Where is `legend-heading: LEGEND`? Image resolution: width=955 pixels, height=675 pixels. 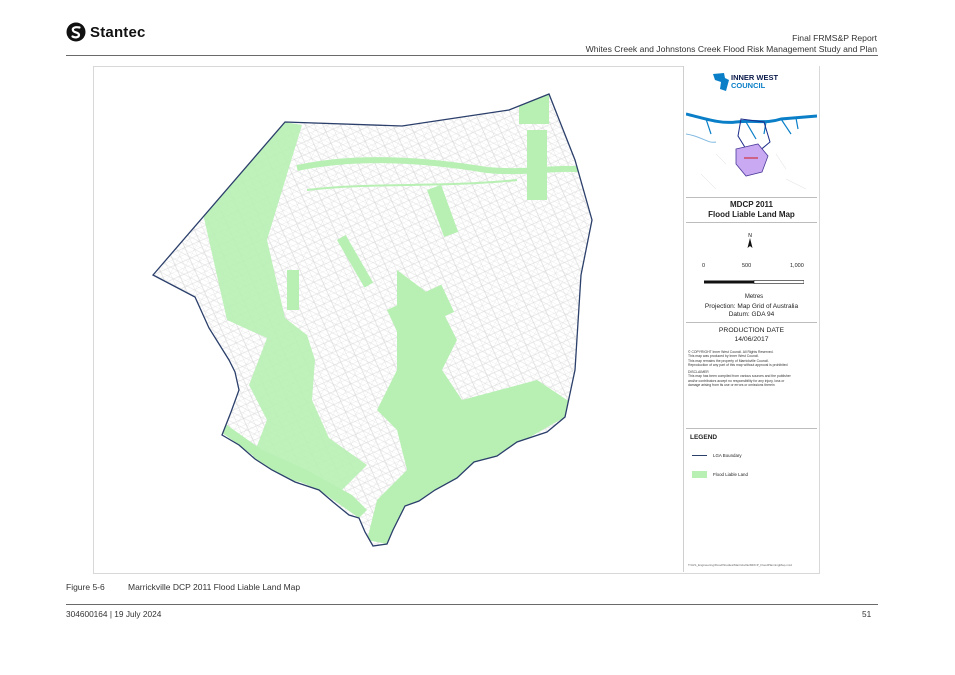 legend-heading: LEGEND is located at coordinates (704, 437).